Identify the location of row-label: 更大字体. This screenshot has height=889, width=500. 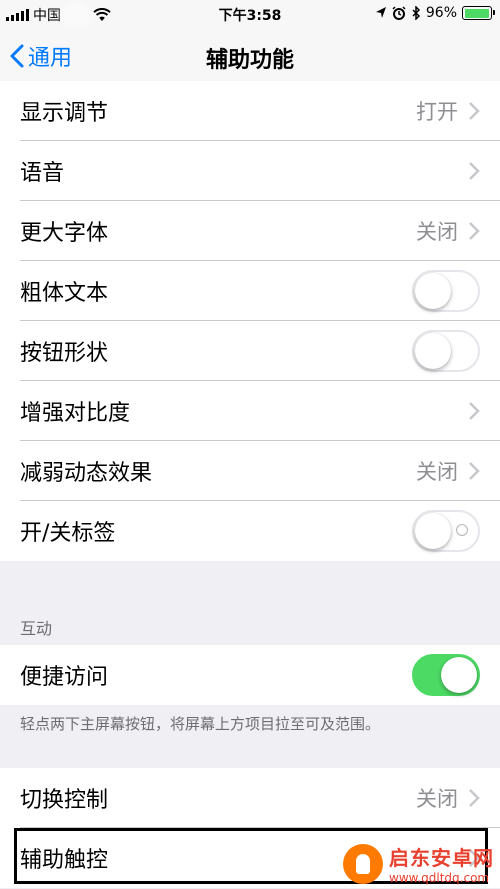
(64, 233).